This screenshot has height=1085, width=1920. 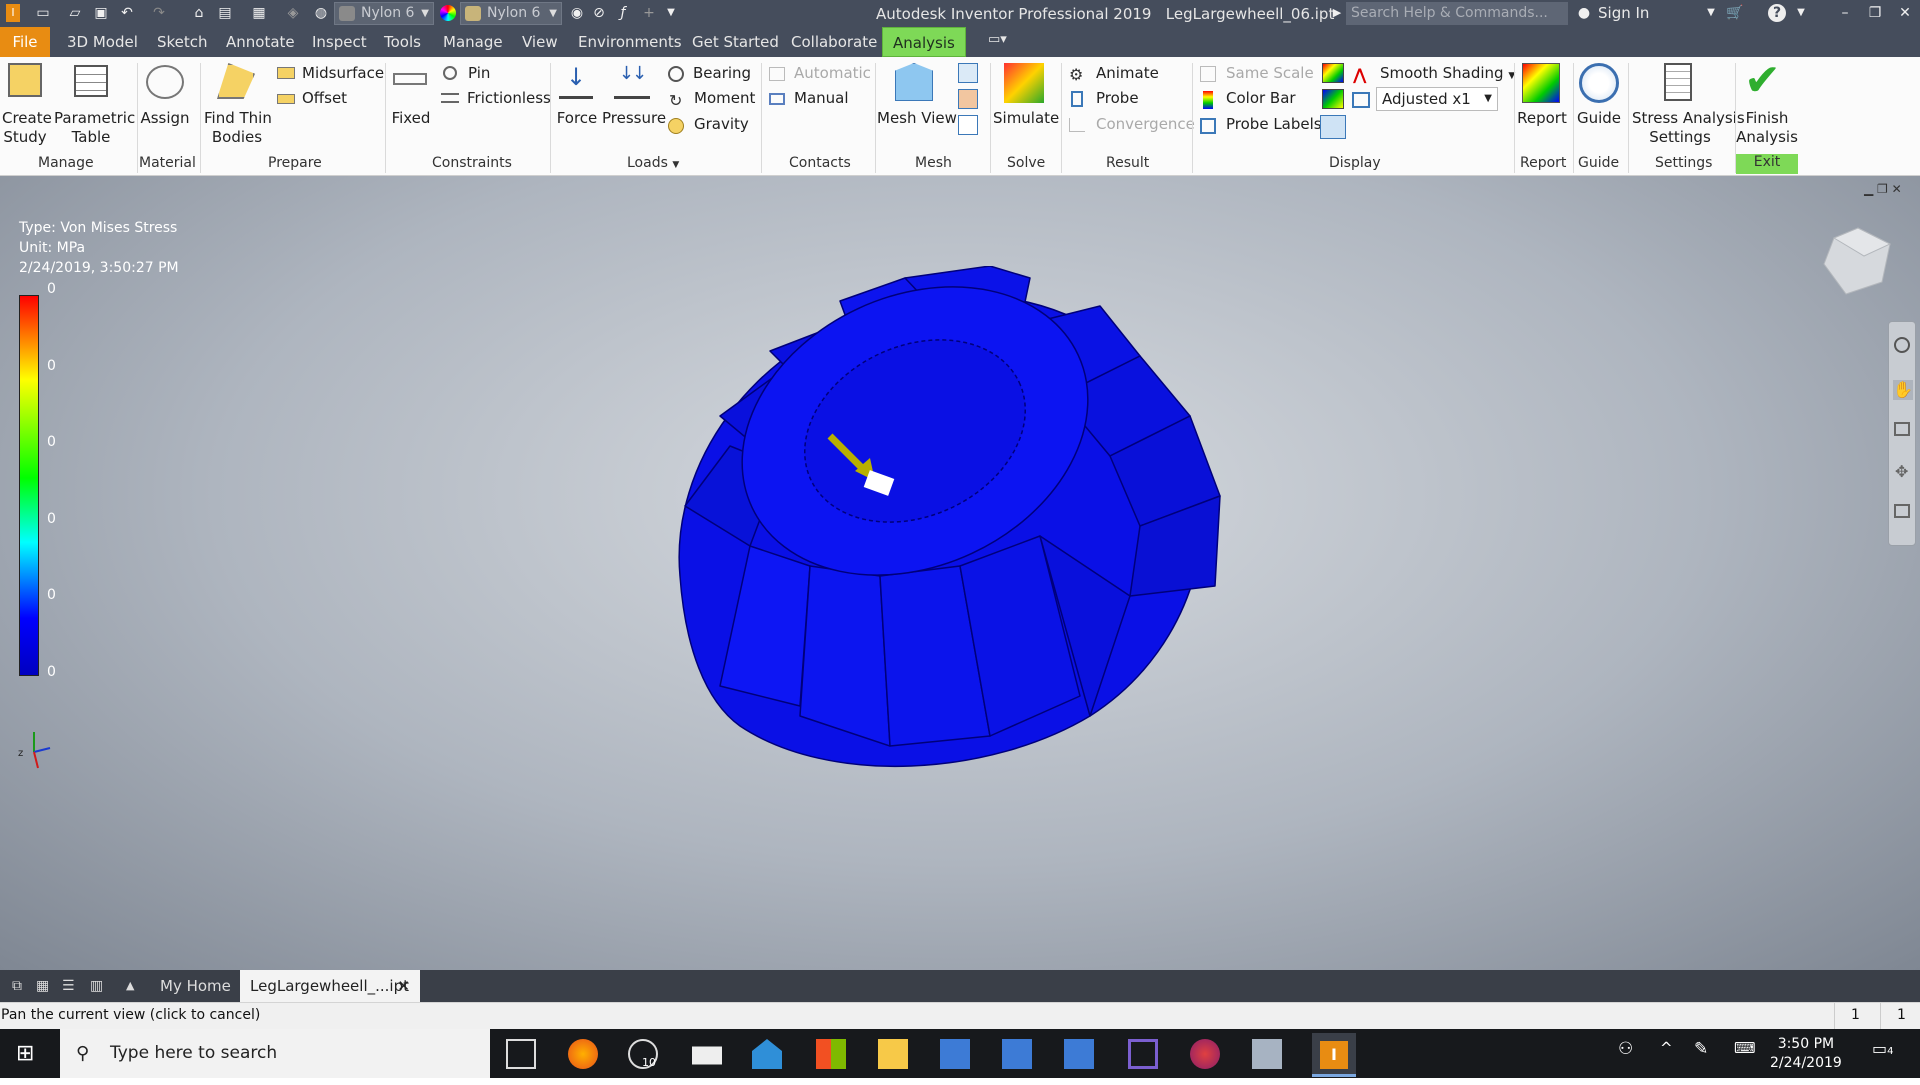 I want to click on tab-my-home: My Home, so click(x=195, y=986).